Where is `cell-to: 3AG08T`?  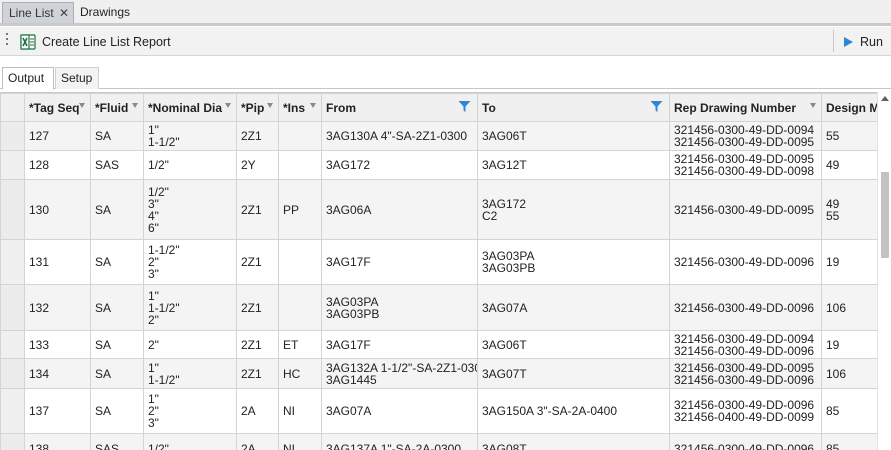 cell-to: 3AG08T is located at coordinates (573, 441).